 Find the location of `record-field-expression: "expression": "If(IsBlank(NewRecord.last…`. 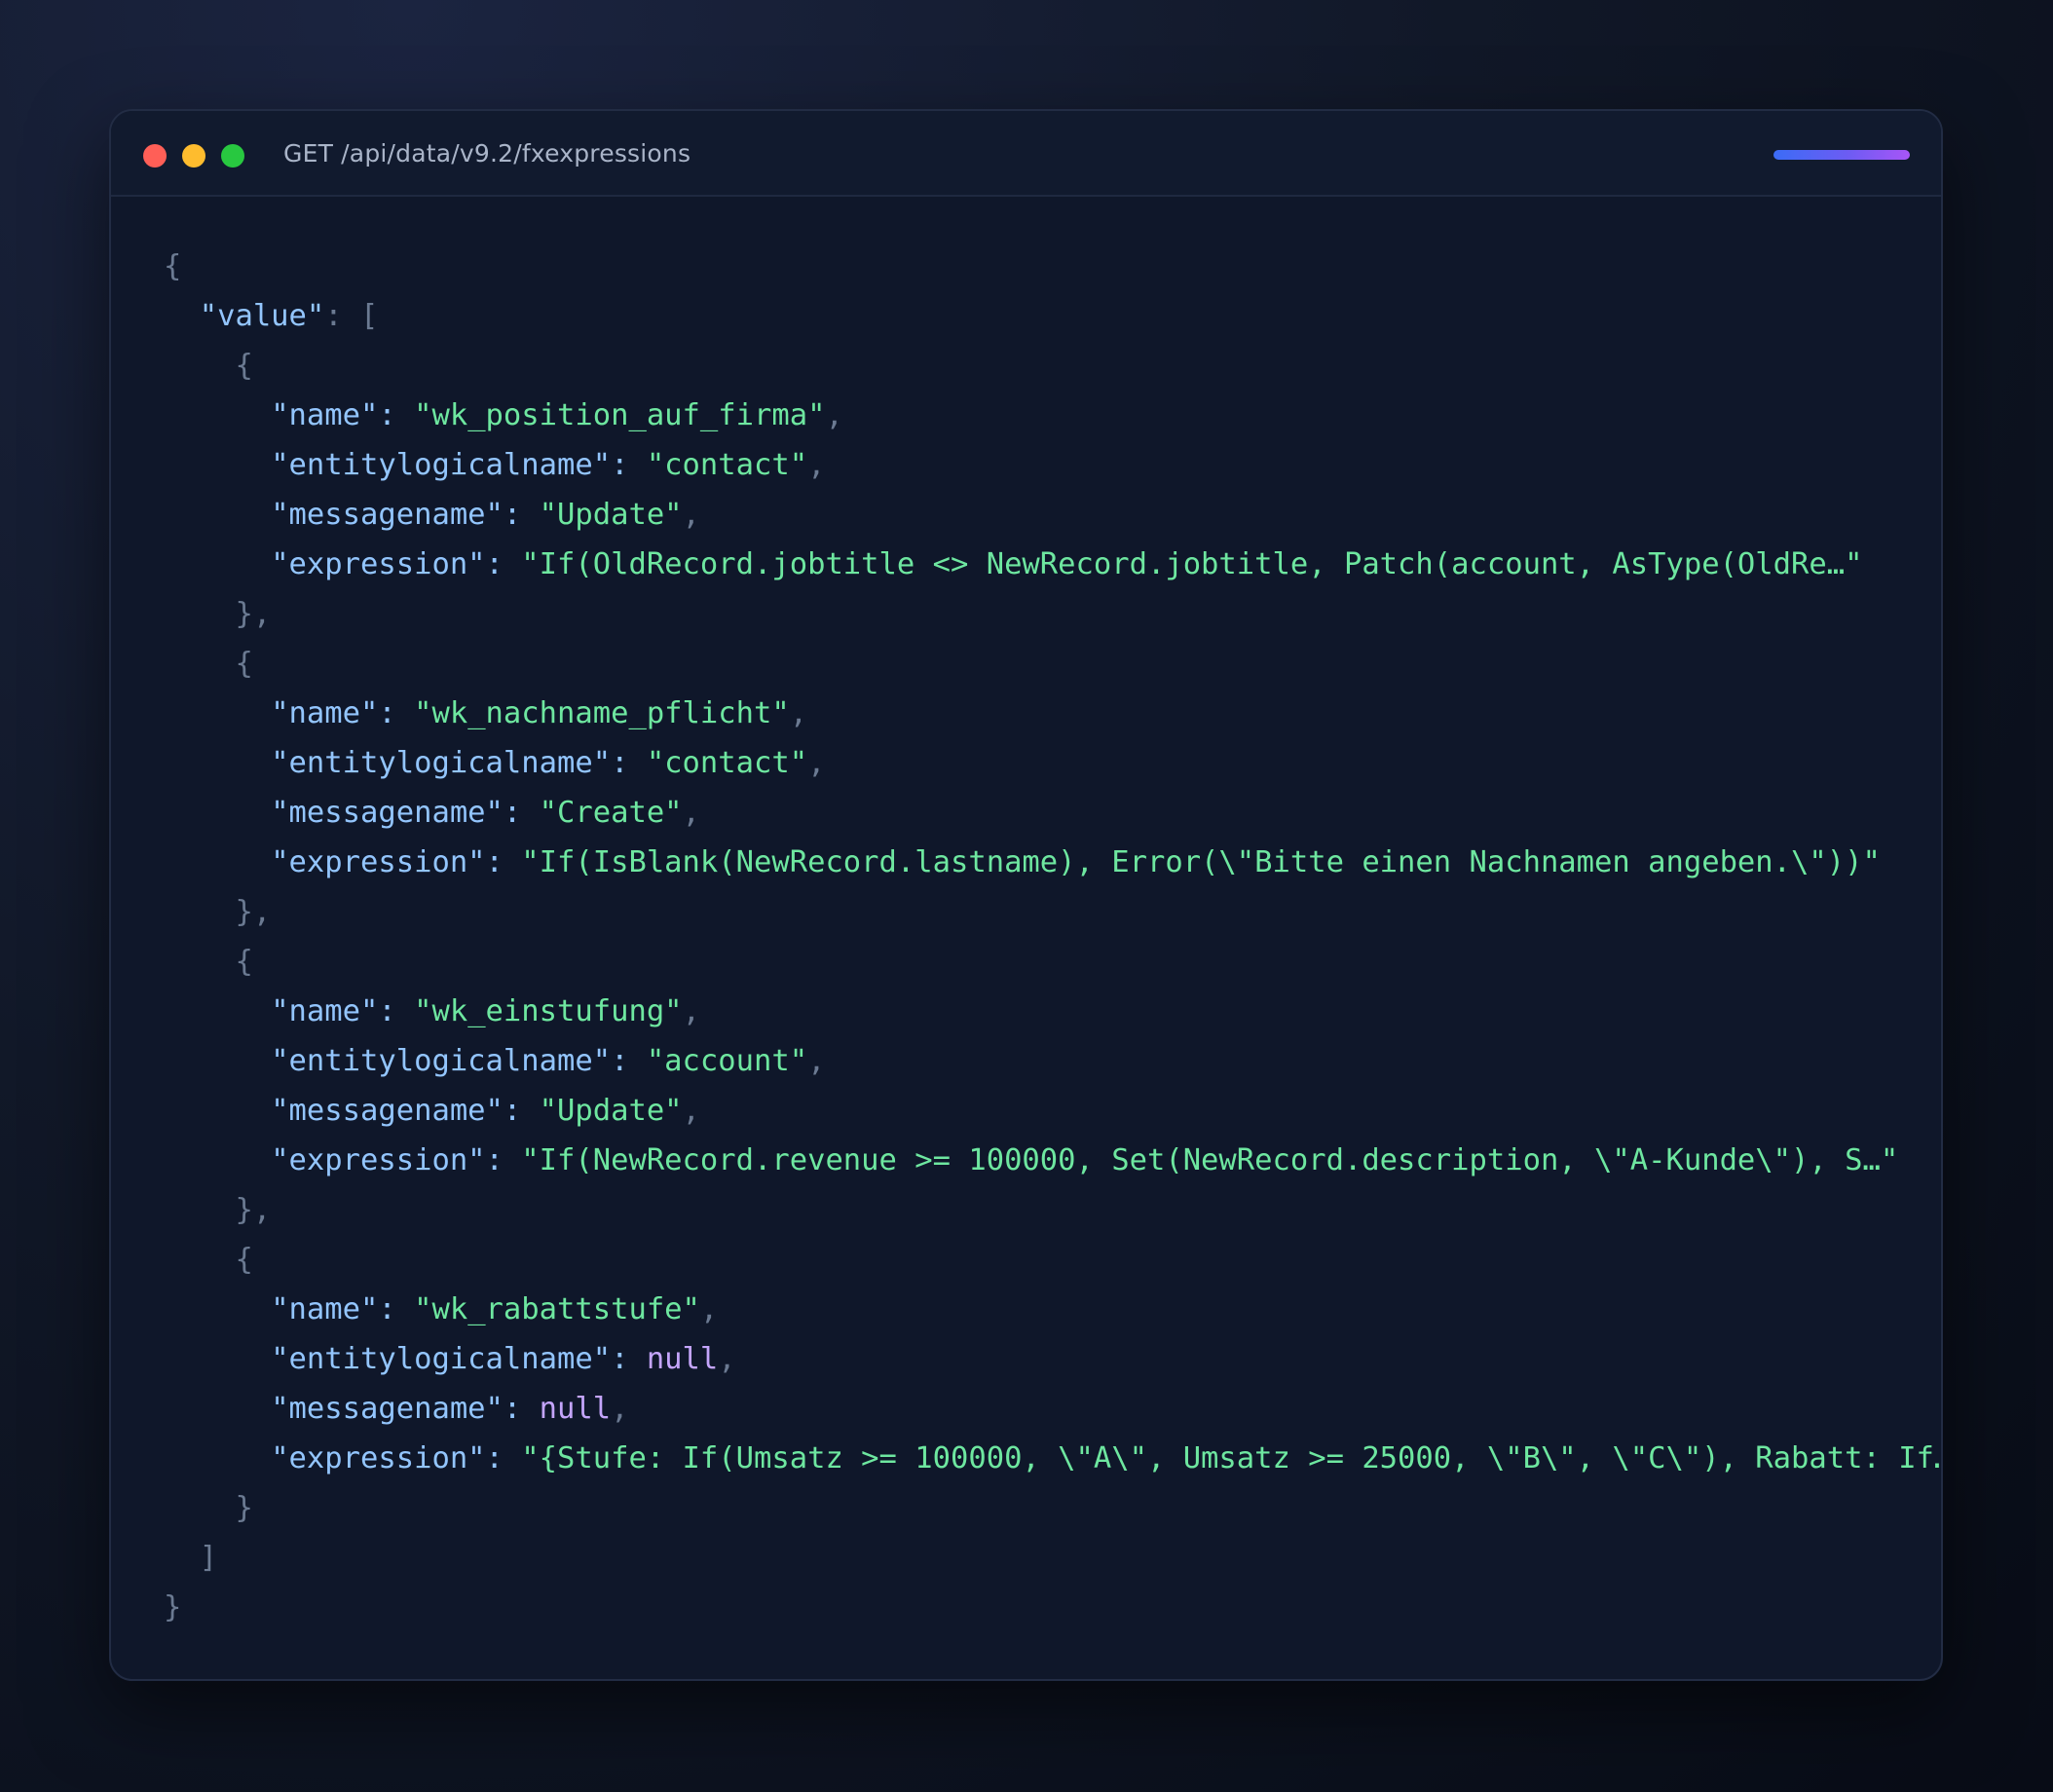

record-field-expression: "expression": "If(IsBlank(NewRecord.last… is located at coordinates (1043, 862).